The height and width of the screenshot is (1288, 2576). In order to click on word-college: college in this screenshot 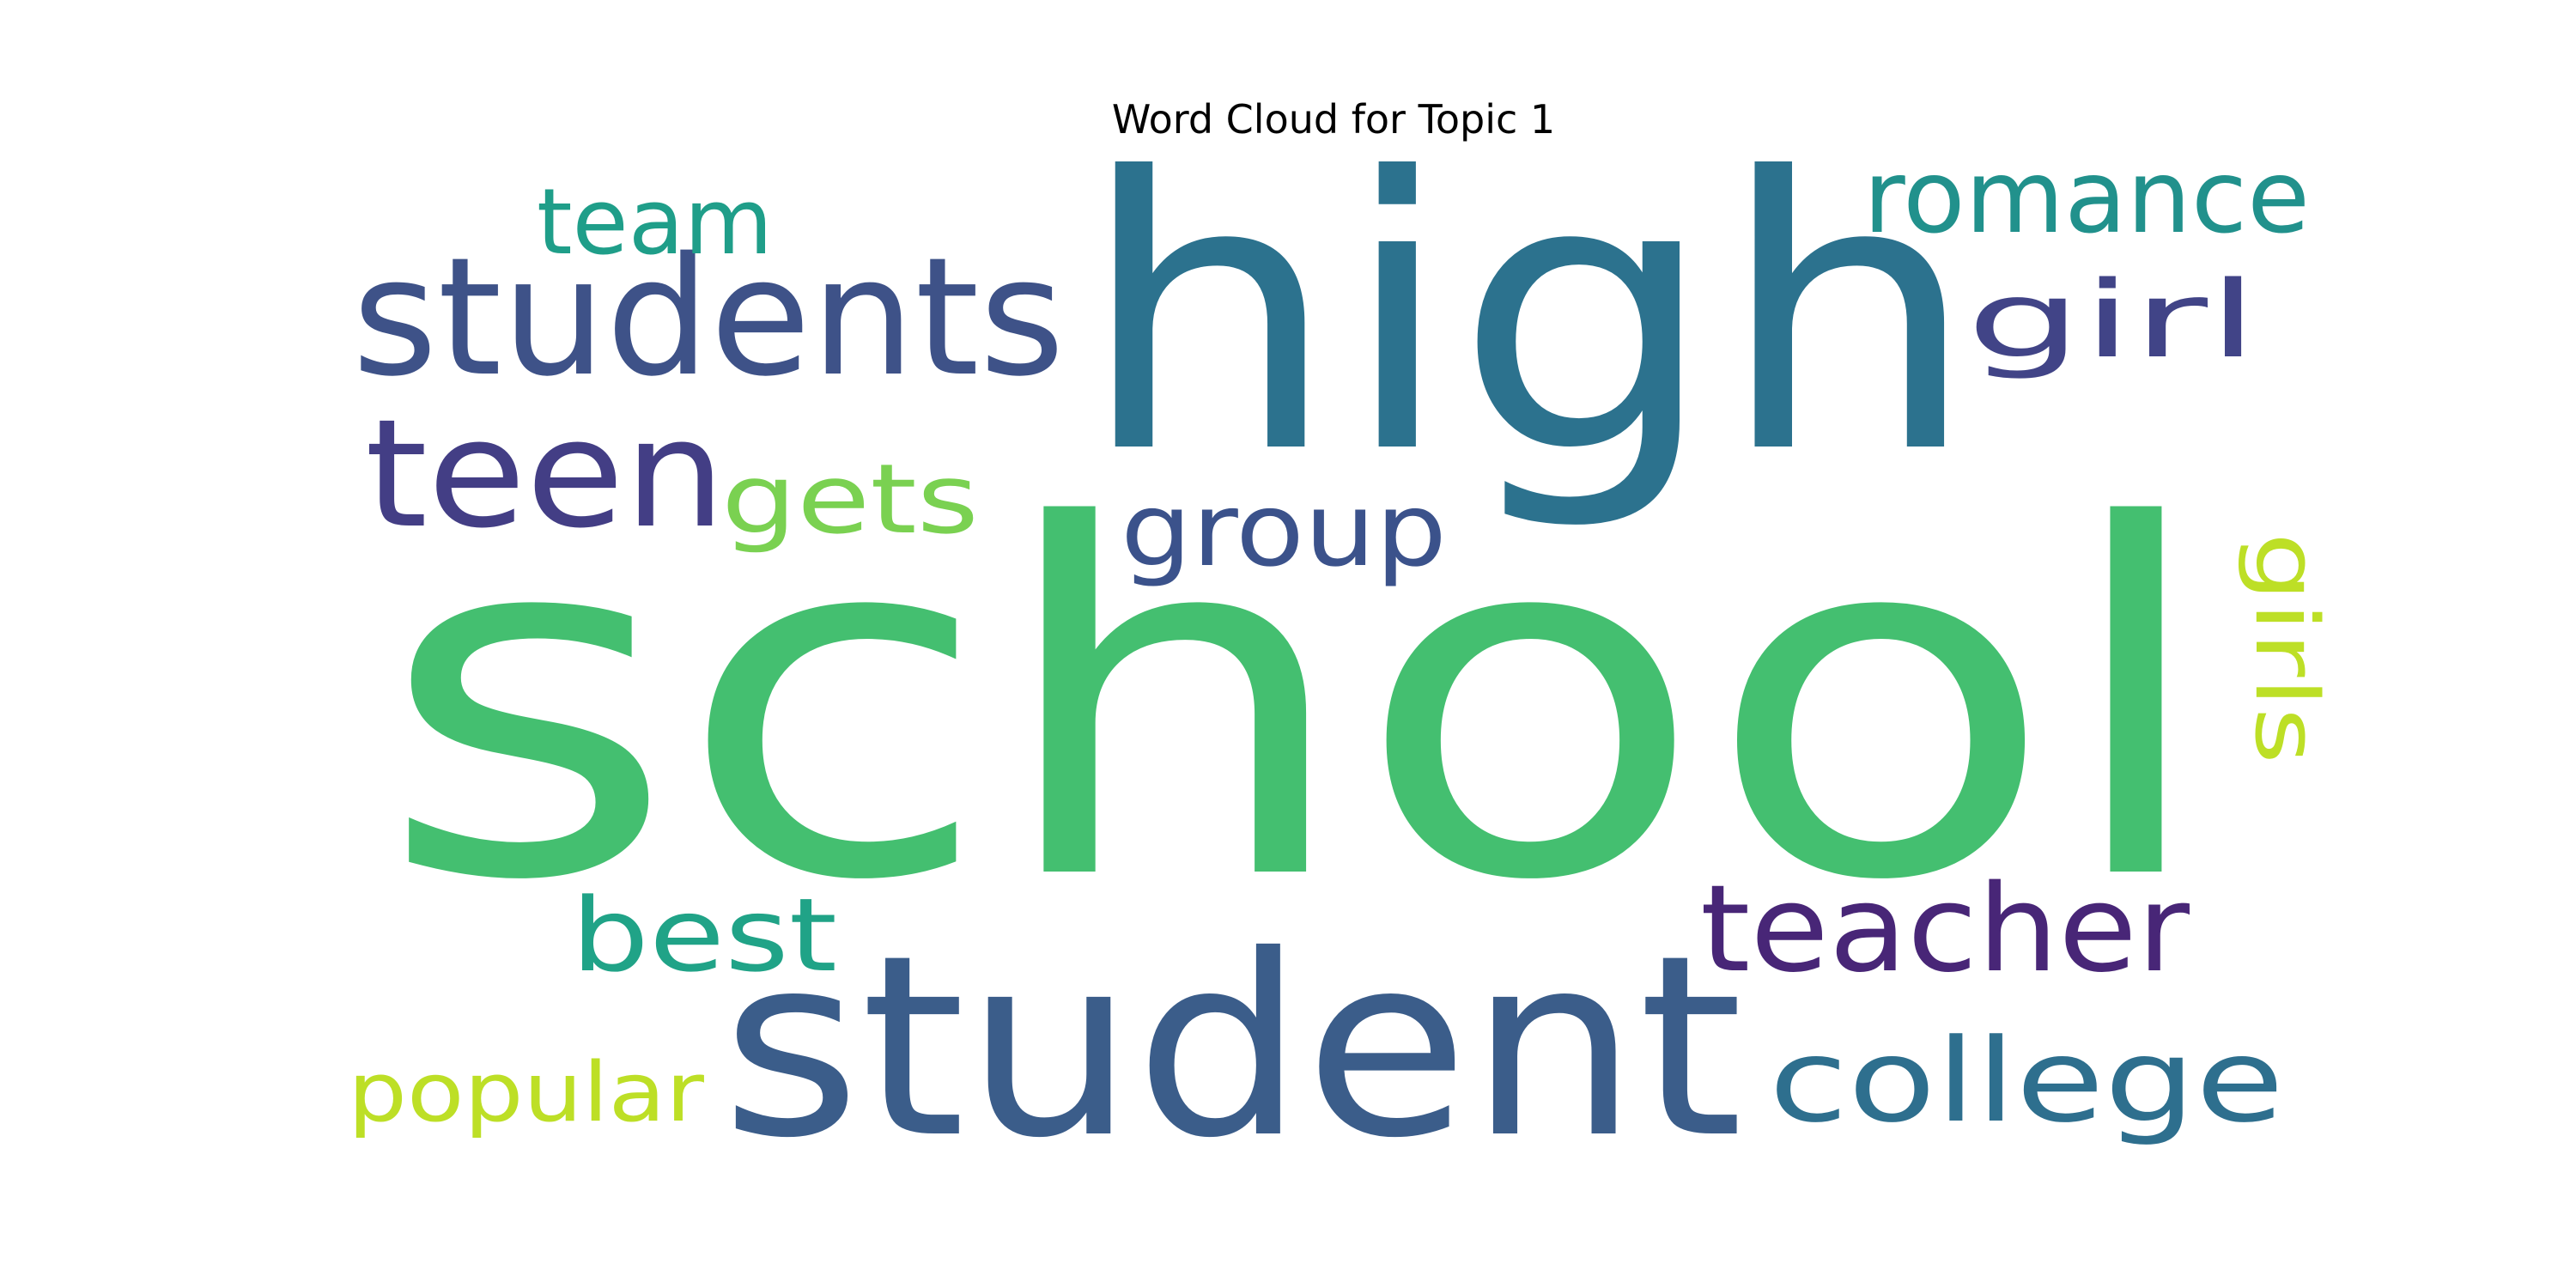, I will do `click(2026, 1081)`.